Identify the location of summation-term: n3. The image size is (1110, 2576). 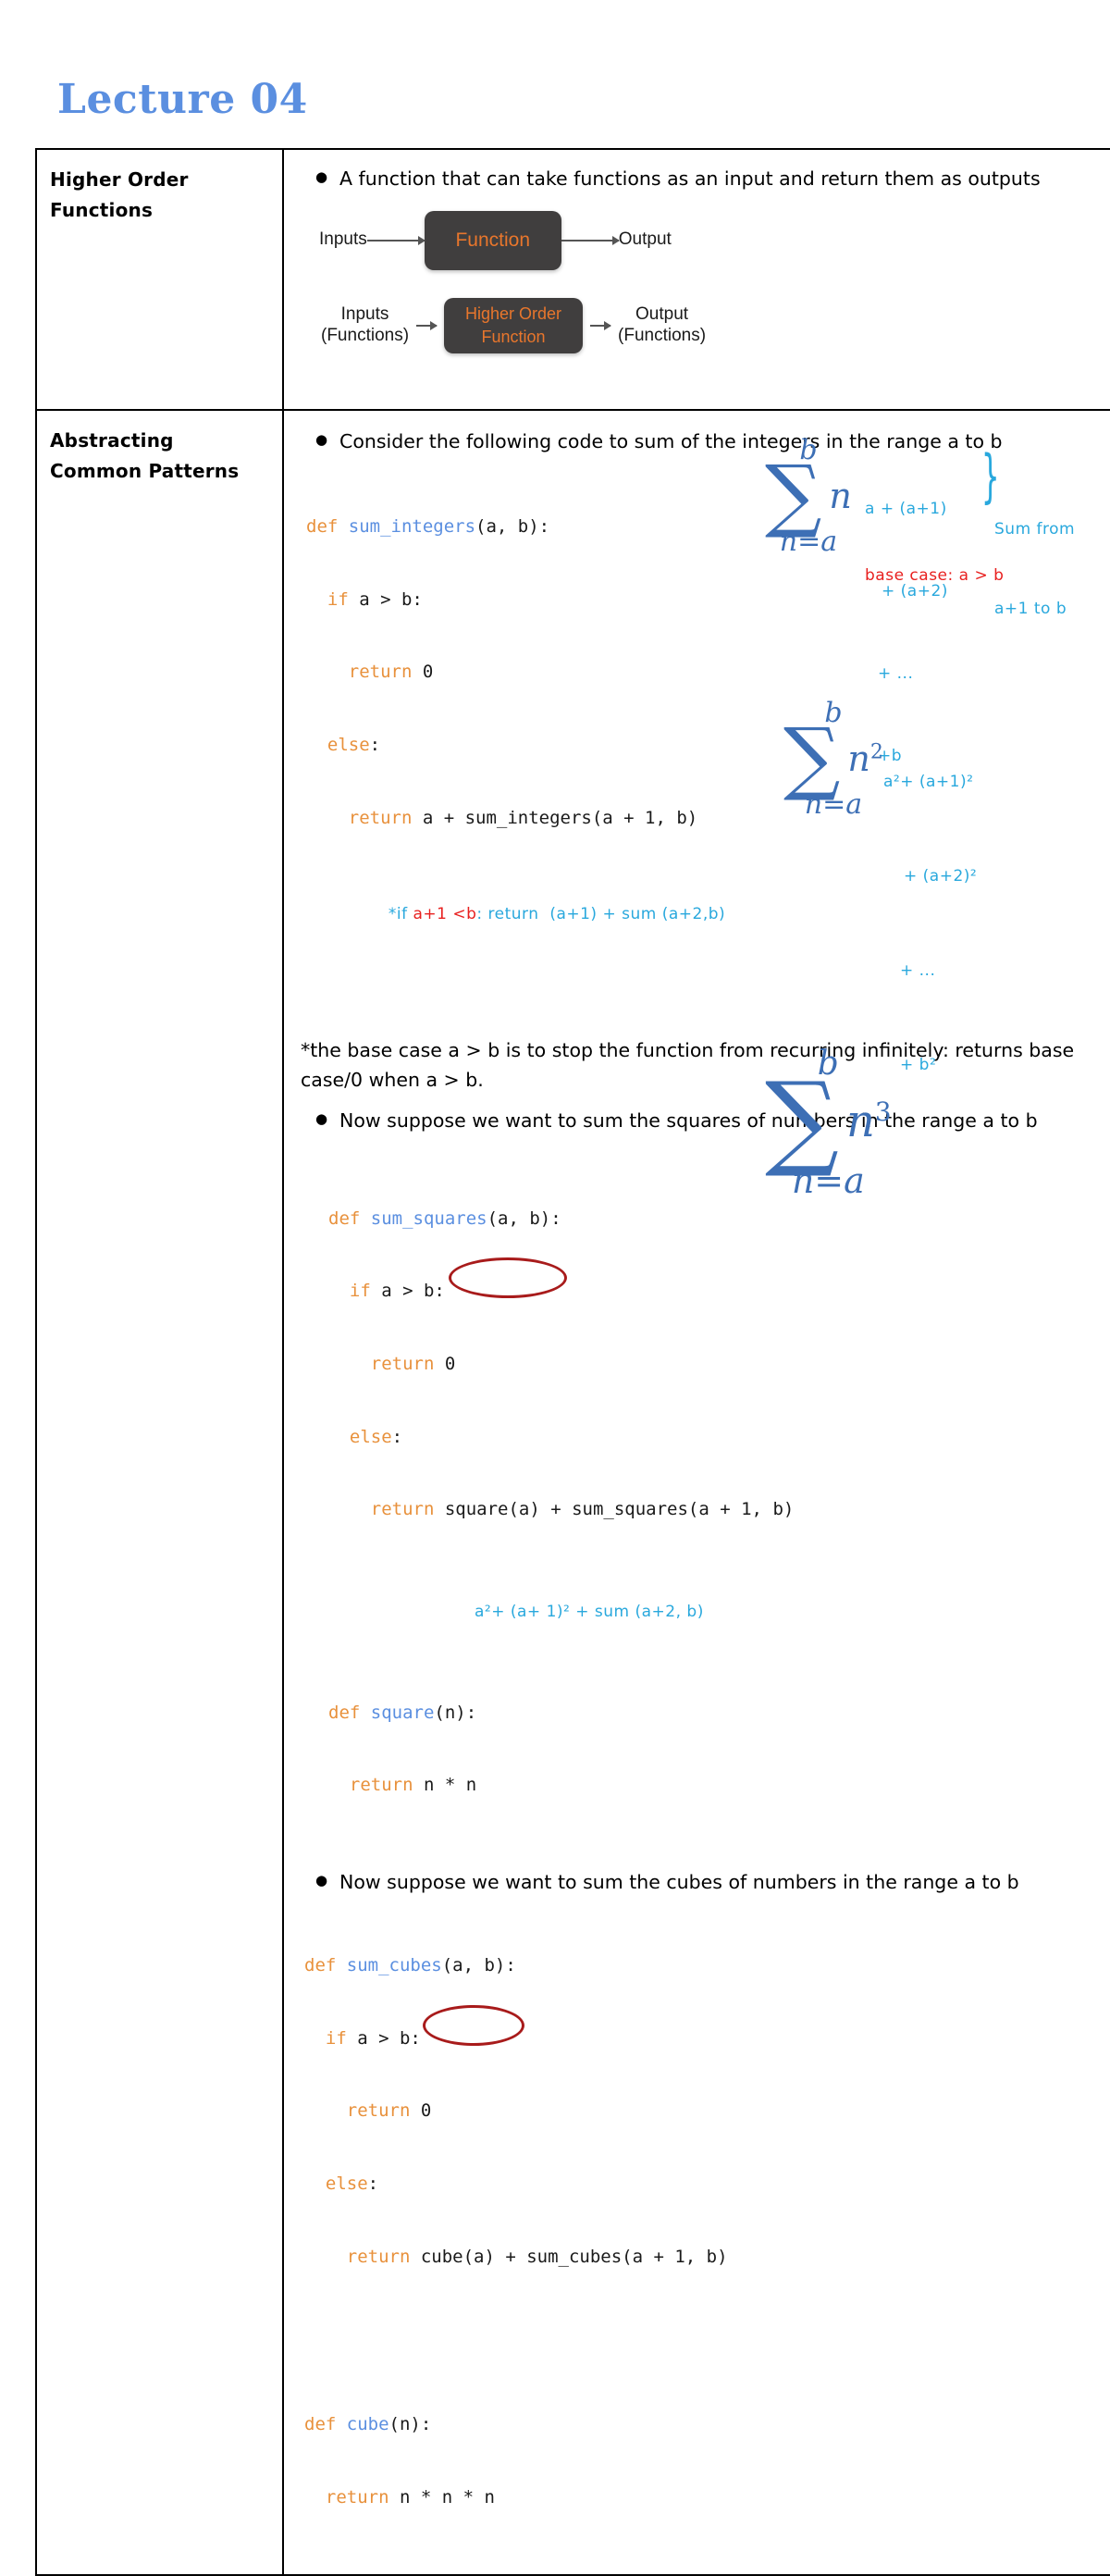
(869, 1121).